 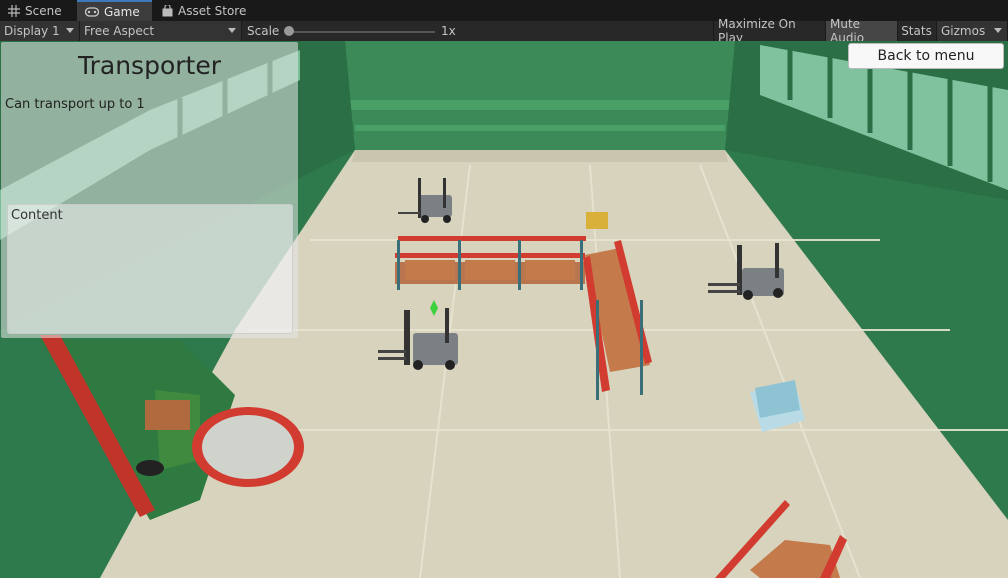 I want to click on mute-audio-button: Mute Audio, so click(x=861, y=31).